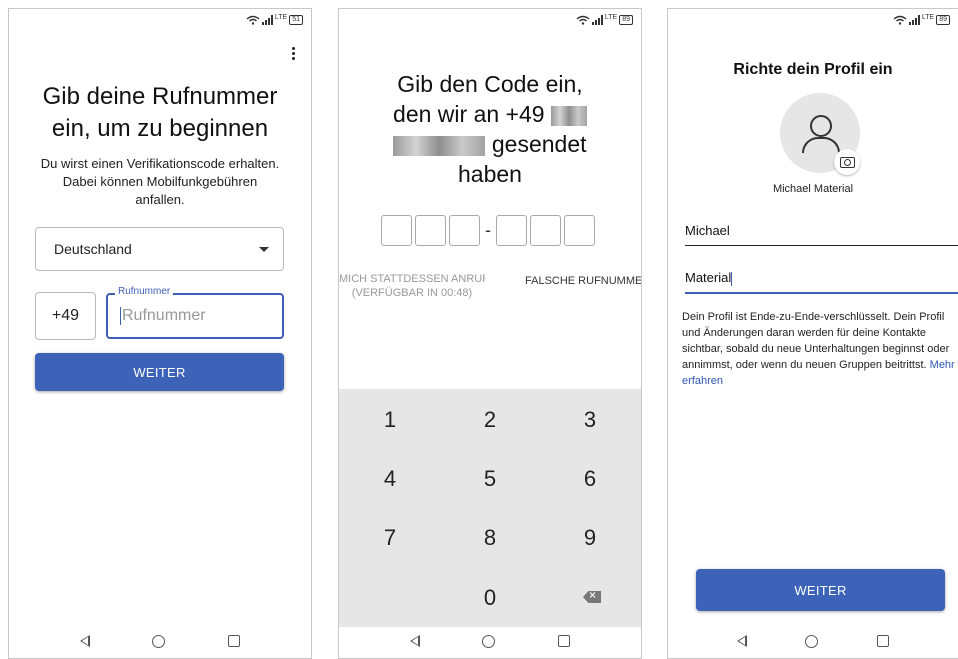  I want to click on country-value: Deutschland, so click(93, 249).